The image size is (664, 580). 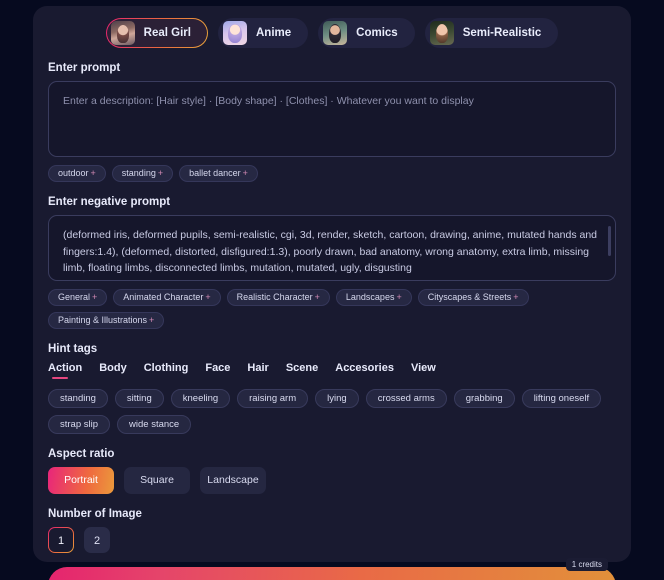 I want to click on prompt-suggestion-chip: standing +, so click(x=142, y=173).